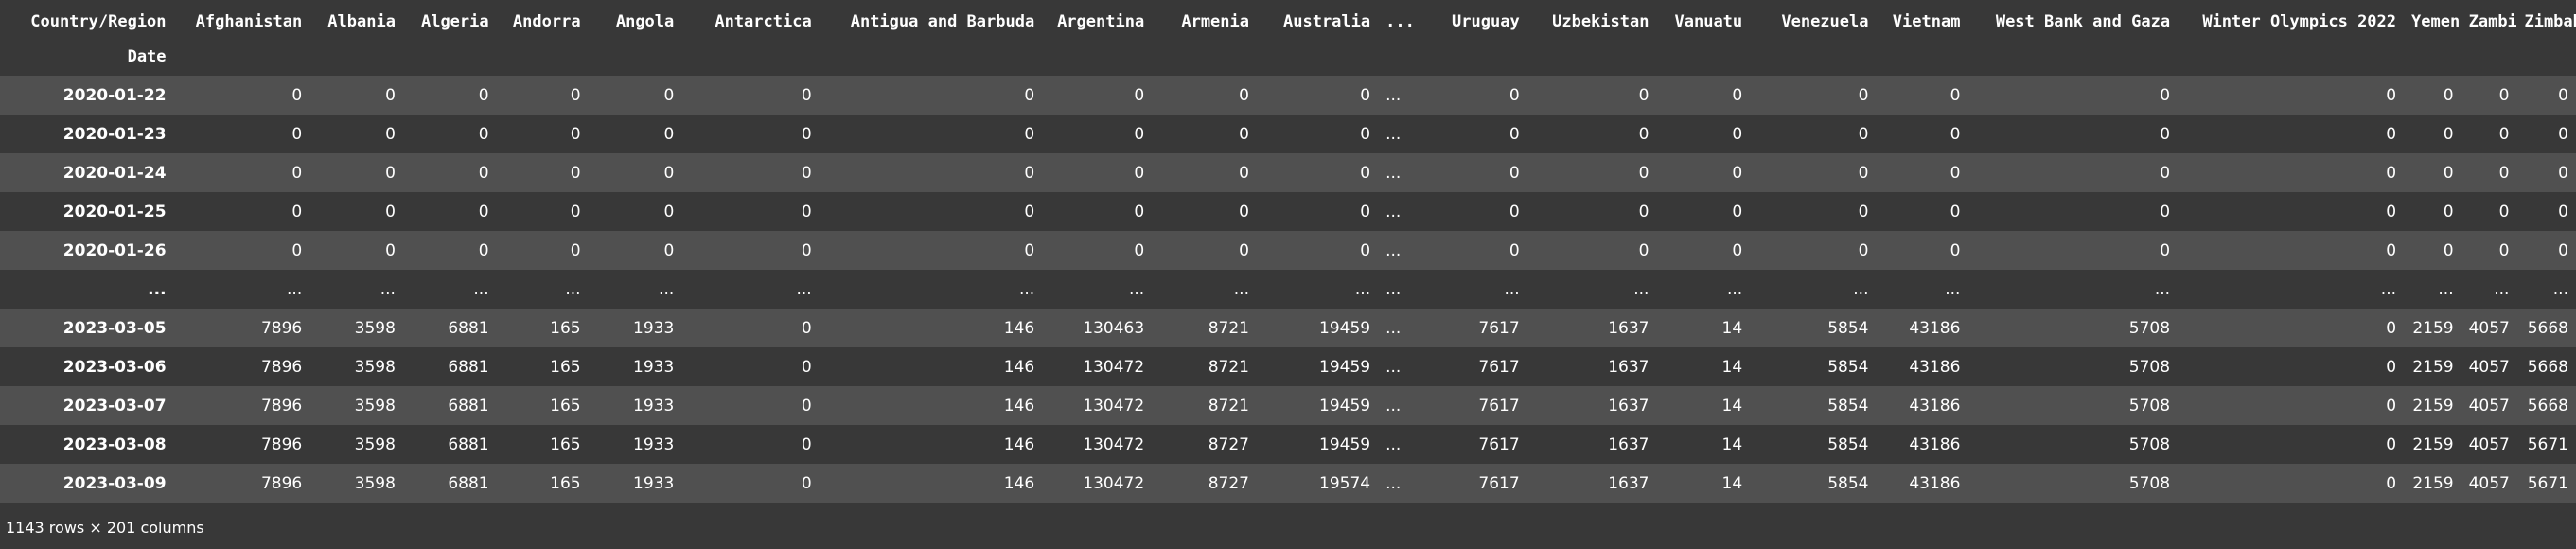  I want to click on column-header: West Bank and Gaza, so click(2073, 22).